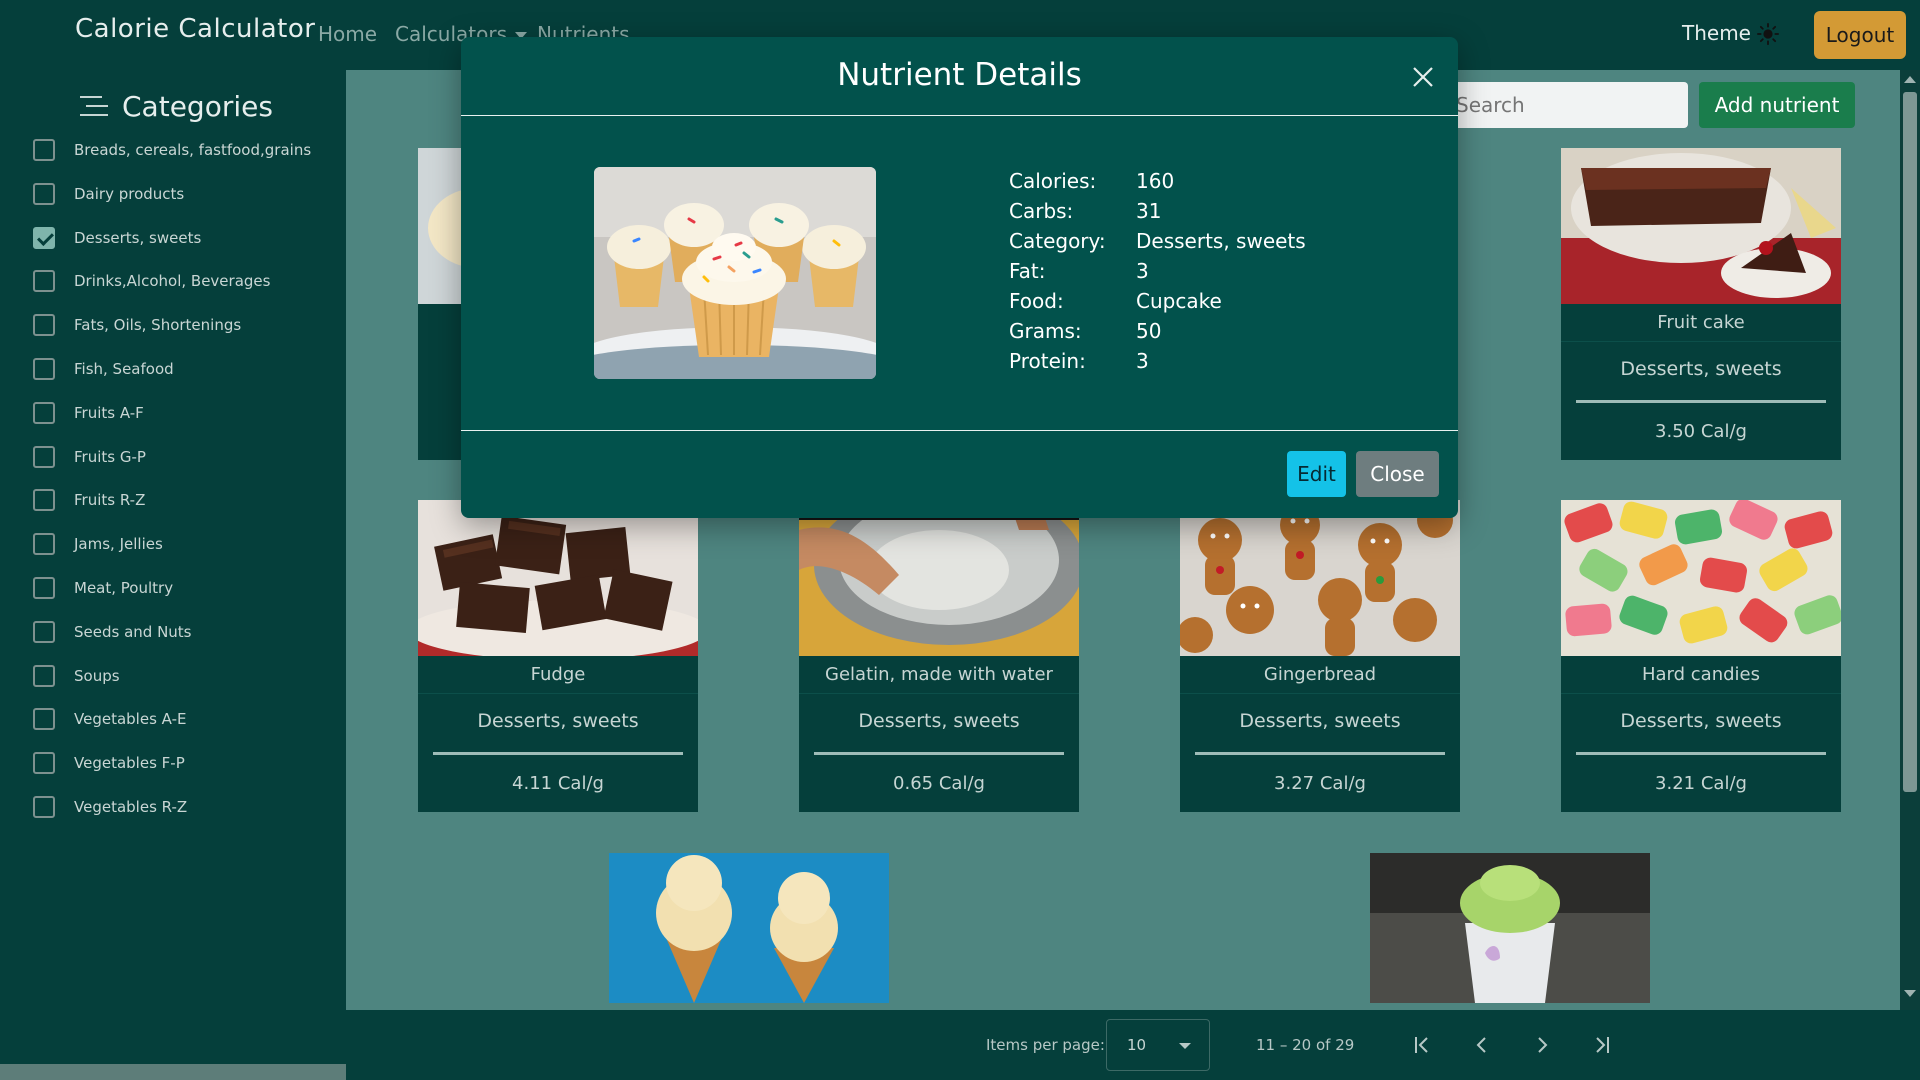 This screenshot has width=1920, height=1080. I want to click on category-item: Vegetables A-E, so click(109, 719).